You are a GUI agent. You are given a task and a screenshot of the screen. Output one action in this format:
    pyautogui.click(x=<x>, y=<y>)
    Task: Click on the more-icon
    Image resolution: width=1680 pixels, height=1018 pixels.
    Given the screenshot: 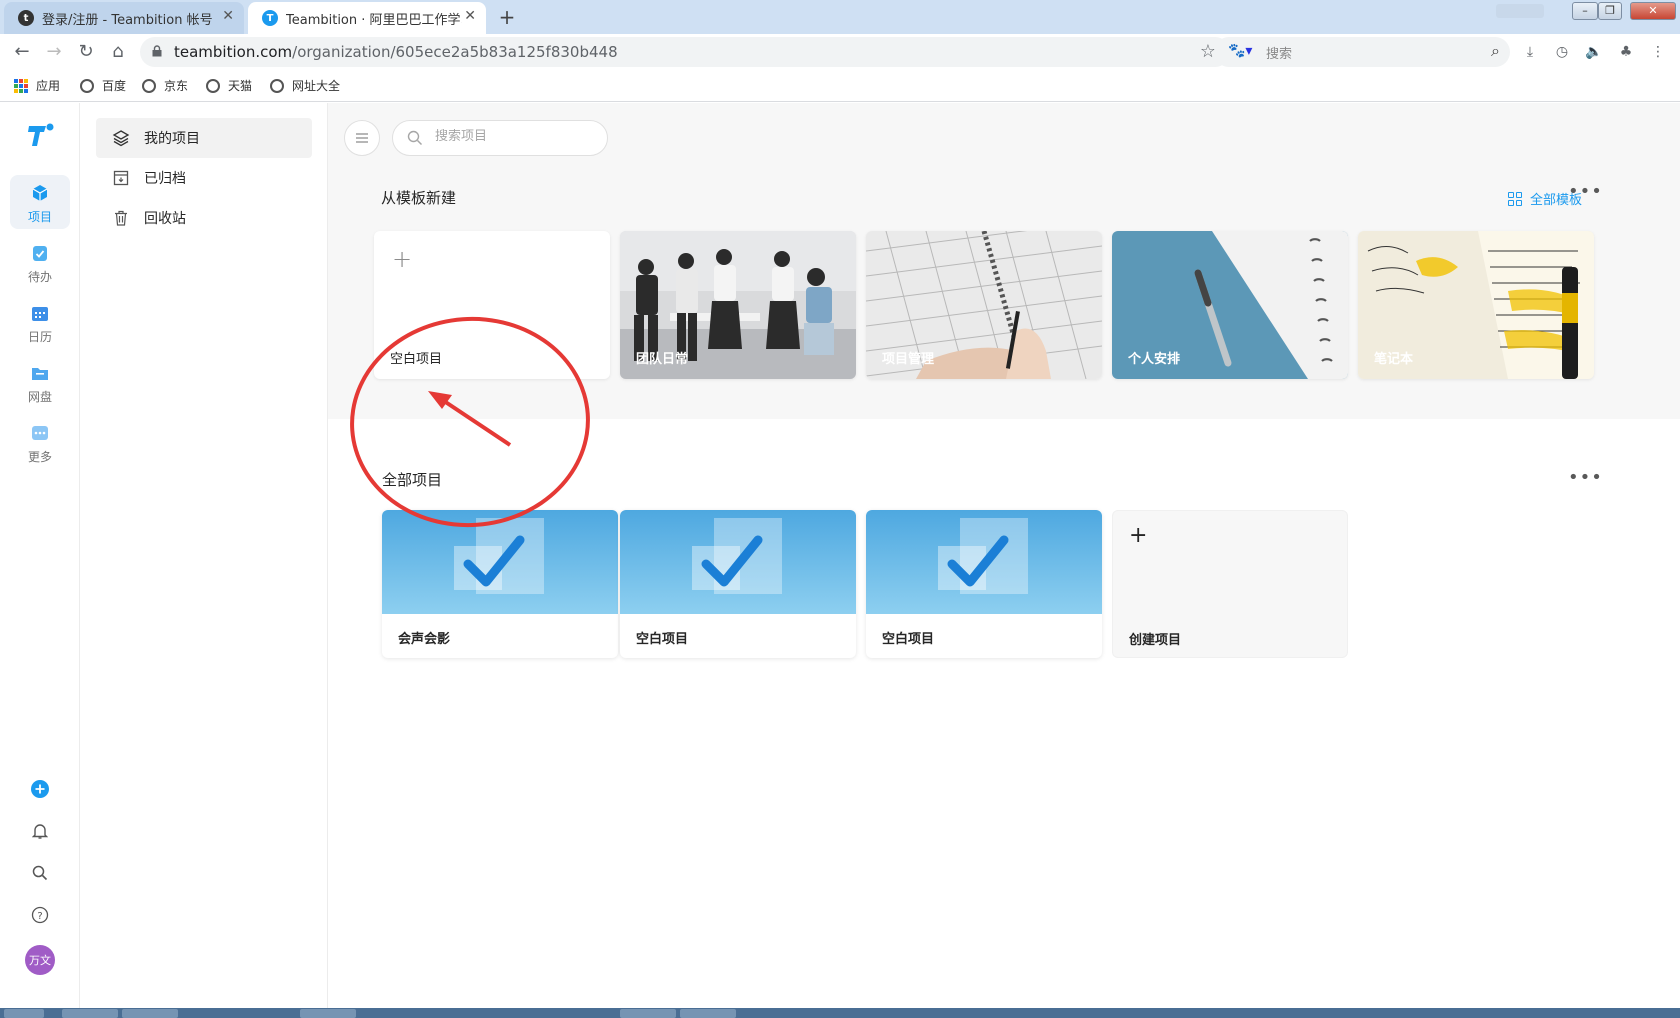 What is the action you would take?
    pyautogui.click(x=40, y=433)
    